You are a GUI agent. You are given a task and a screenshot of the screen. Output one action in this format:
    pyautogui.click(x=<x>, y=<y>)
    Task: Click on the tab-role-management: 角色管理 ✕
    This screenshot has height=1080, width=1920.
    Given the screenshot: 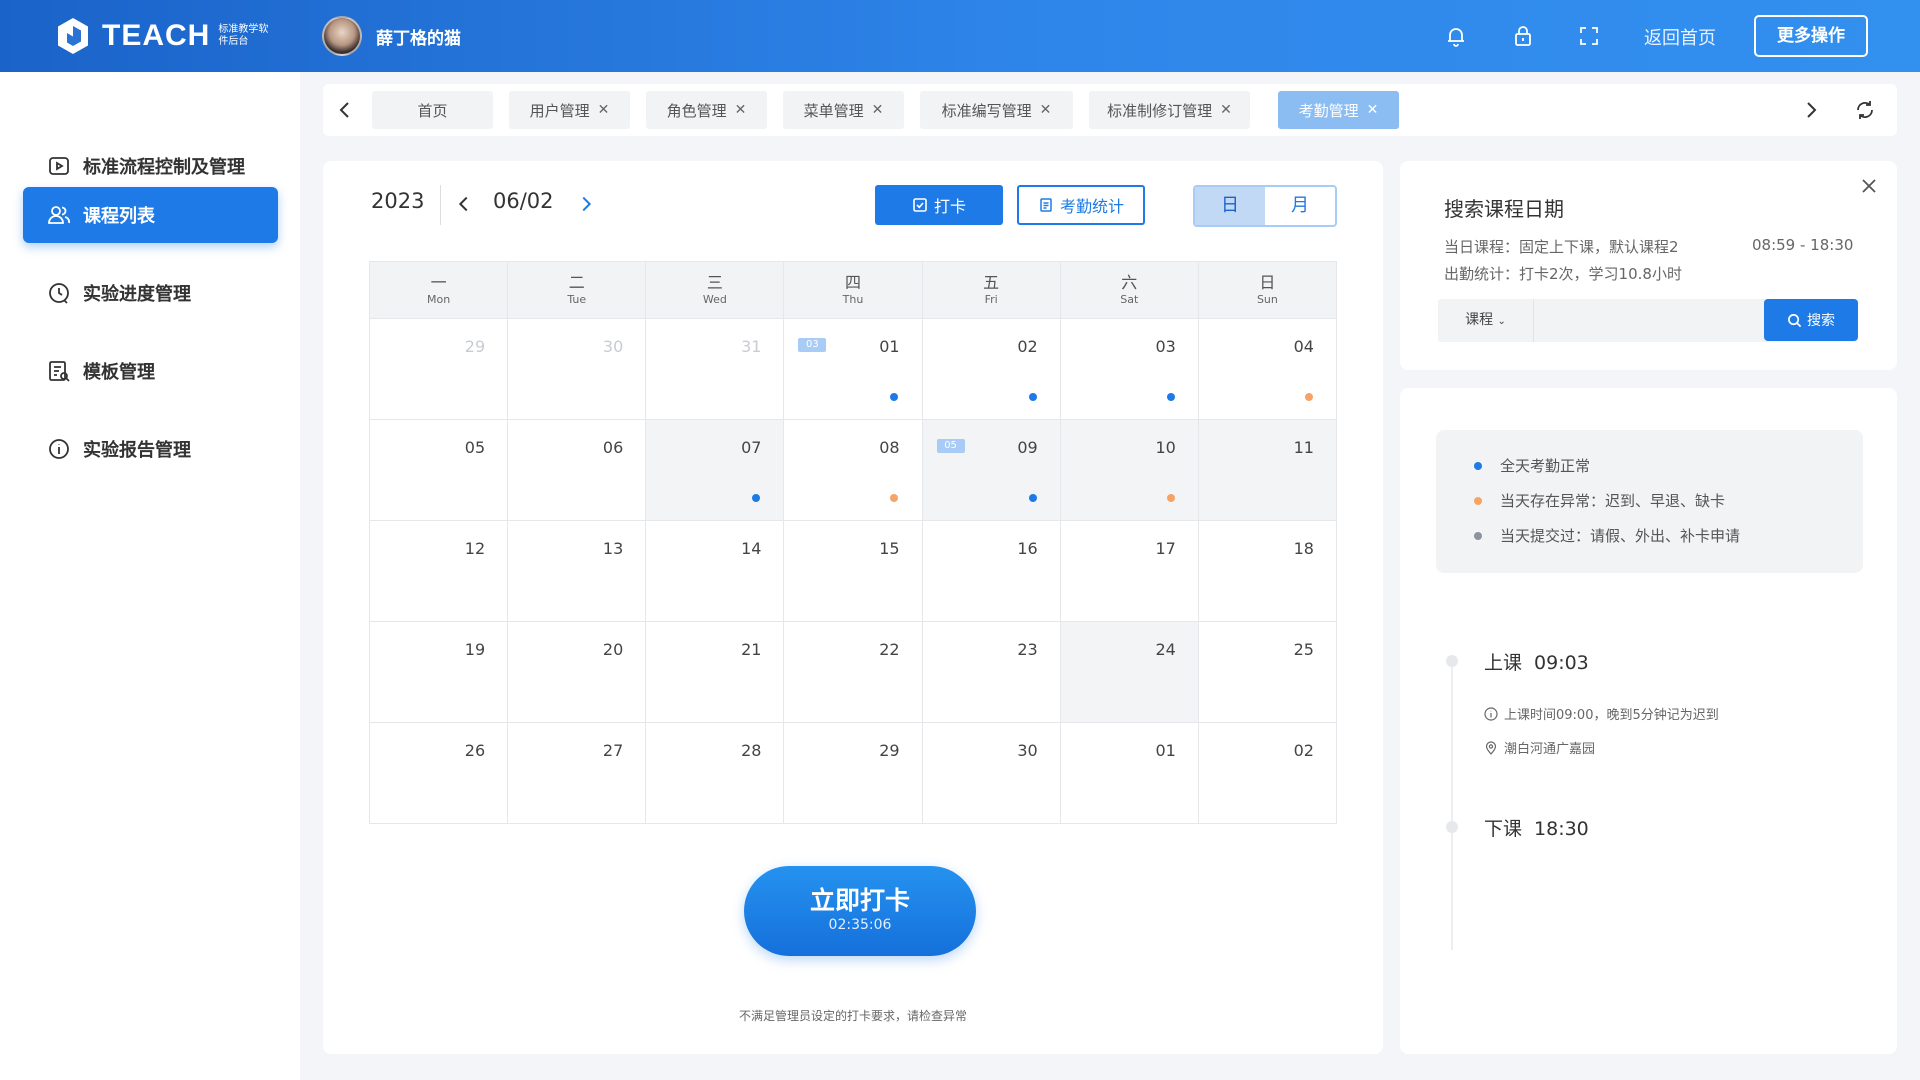 What is the action you would take?
    pyautogui.click(x=706, y=110)
    